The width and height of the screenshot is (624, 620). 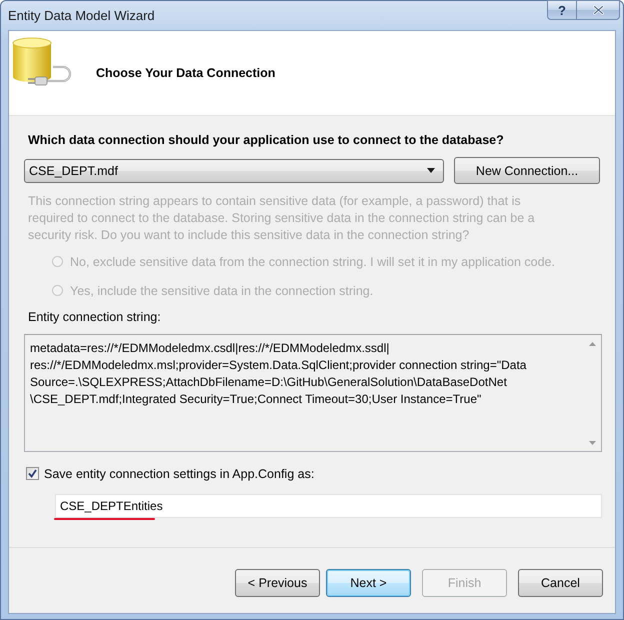 What do you see at coordinates (312, 261) in the screenshot?
I see `radio-label: No, exclude sensitive data from the connection string. I will set it in my application code.` at bounding box center [312, 261].